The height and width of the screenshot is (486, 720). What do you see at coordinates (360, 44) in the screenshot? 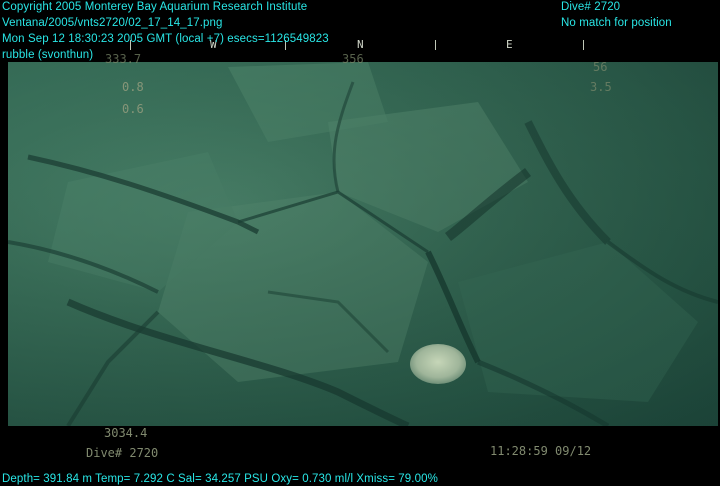
I see `compass-north-letter: N` at bounding box center [360, 44].